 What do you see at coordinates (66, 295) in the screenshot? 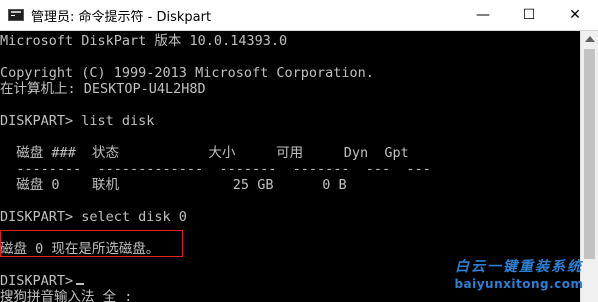
I see `ime-status: 搜狗拼音输入法 全 :` at bounding box center [66, 295].